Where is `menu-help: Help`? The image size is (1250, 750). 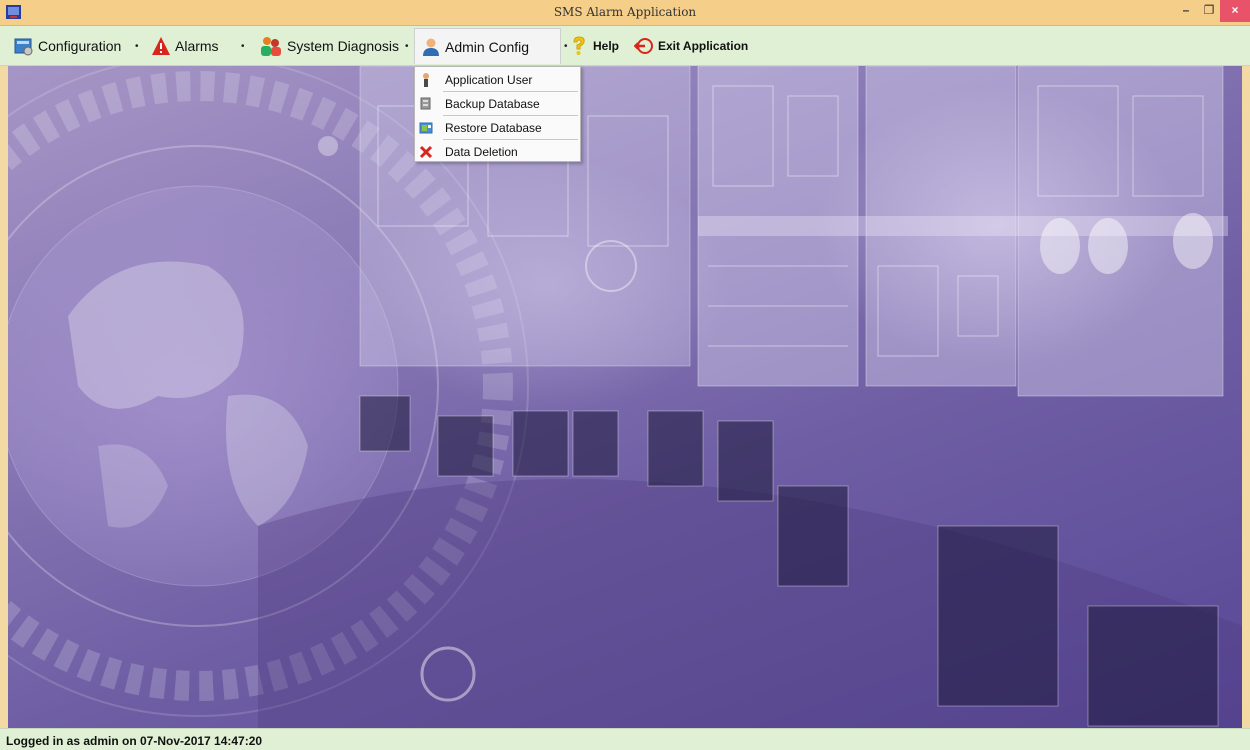
menu-help: Help is located at coordinates (594, 46).